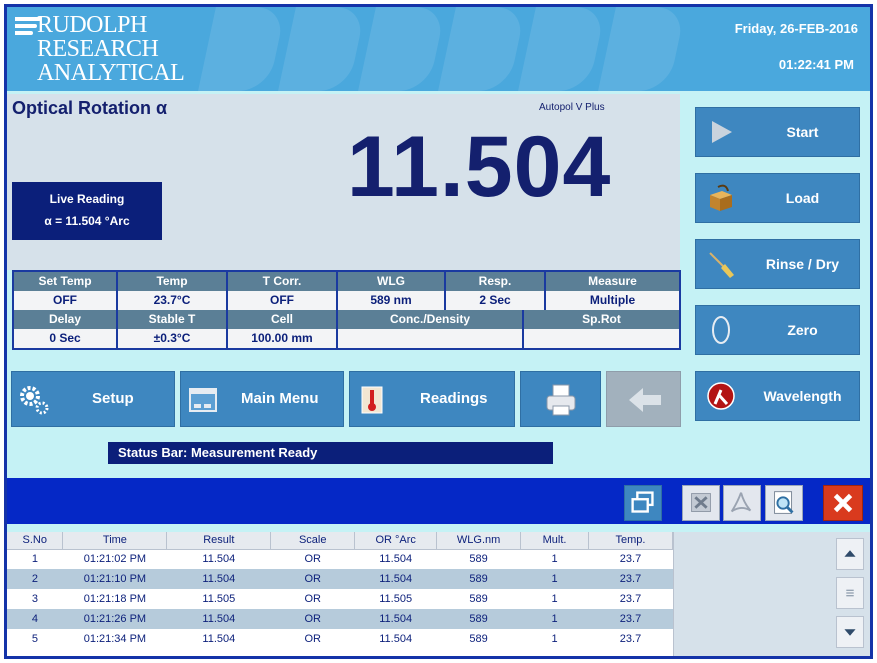 The image size is (877, 663). Describe the element at coordinates (742, 503) in the screenshot. I see `export-pdf-button` at that location.